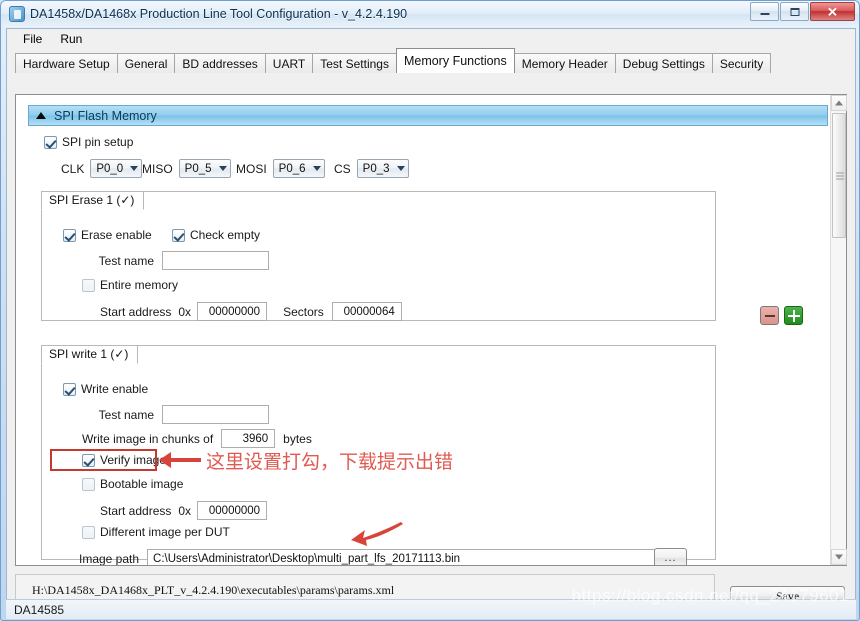 This screenshot has height=621, width=860. What do you see at coordinates (431, 39) in the screenshot?
I see `menu-bar: File Run` at bounding box center [431, 39].